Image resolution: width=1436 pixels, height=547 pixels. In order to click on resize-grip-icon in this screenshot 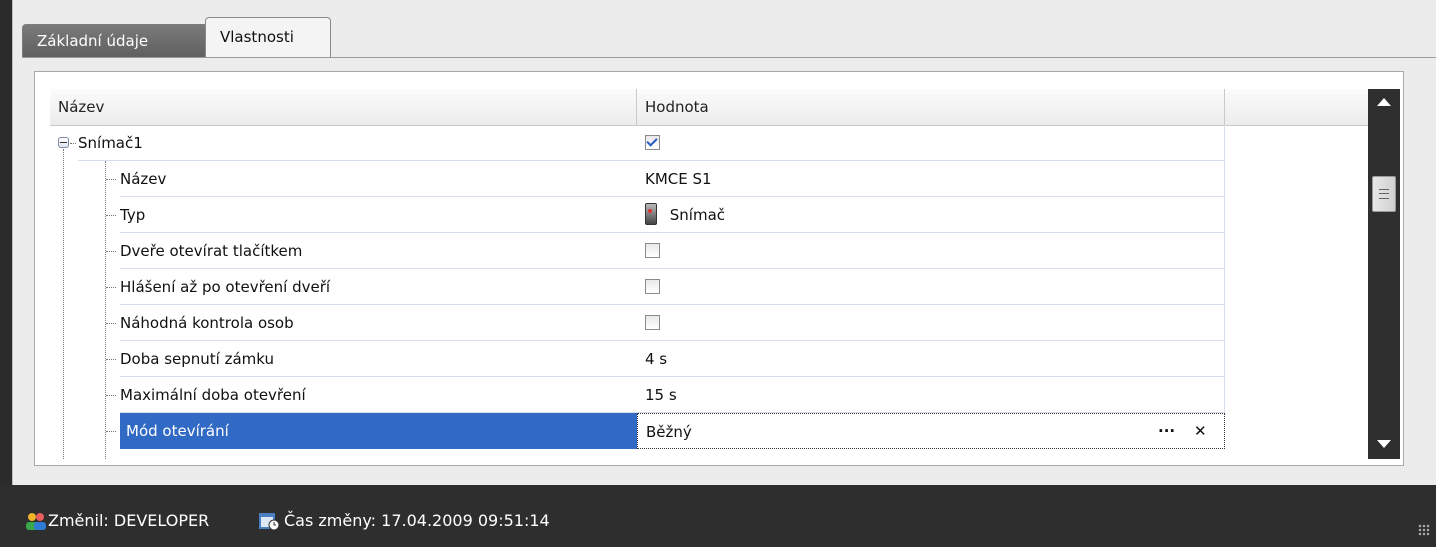, I will do `click(1424, 530)`.